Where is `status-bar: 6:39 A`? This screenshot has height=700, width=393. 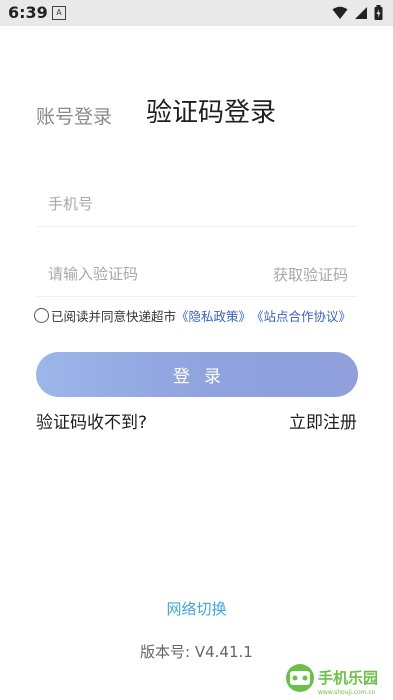
status-bar: 6:39 A is located at coordinates (196, 13).